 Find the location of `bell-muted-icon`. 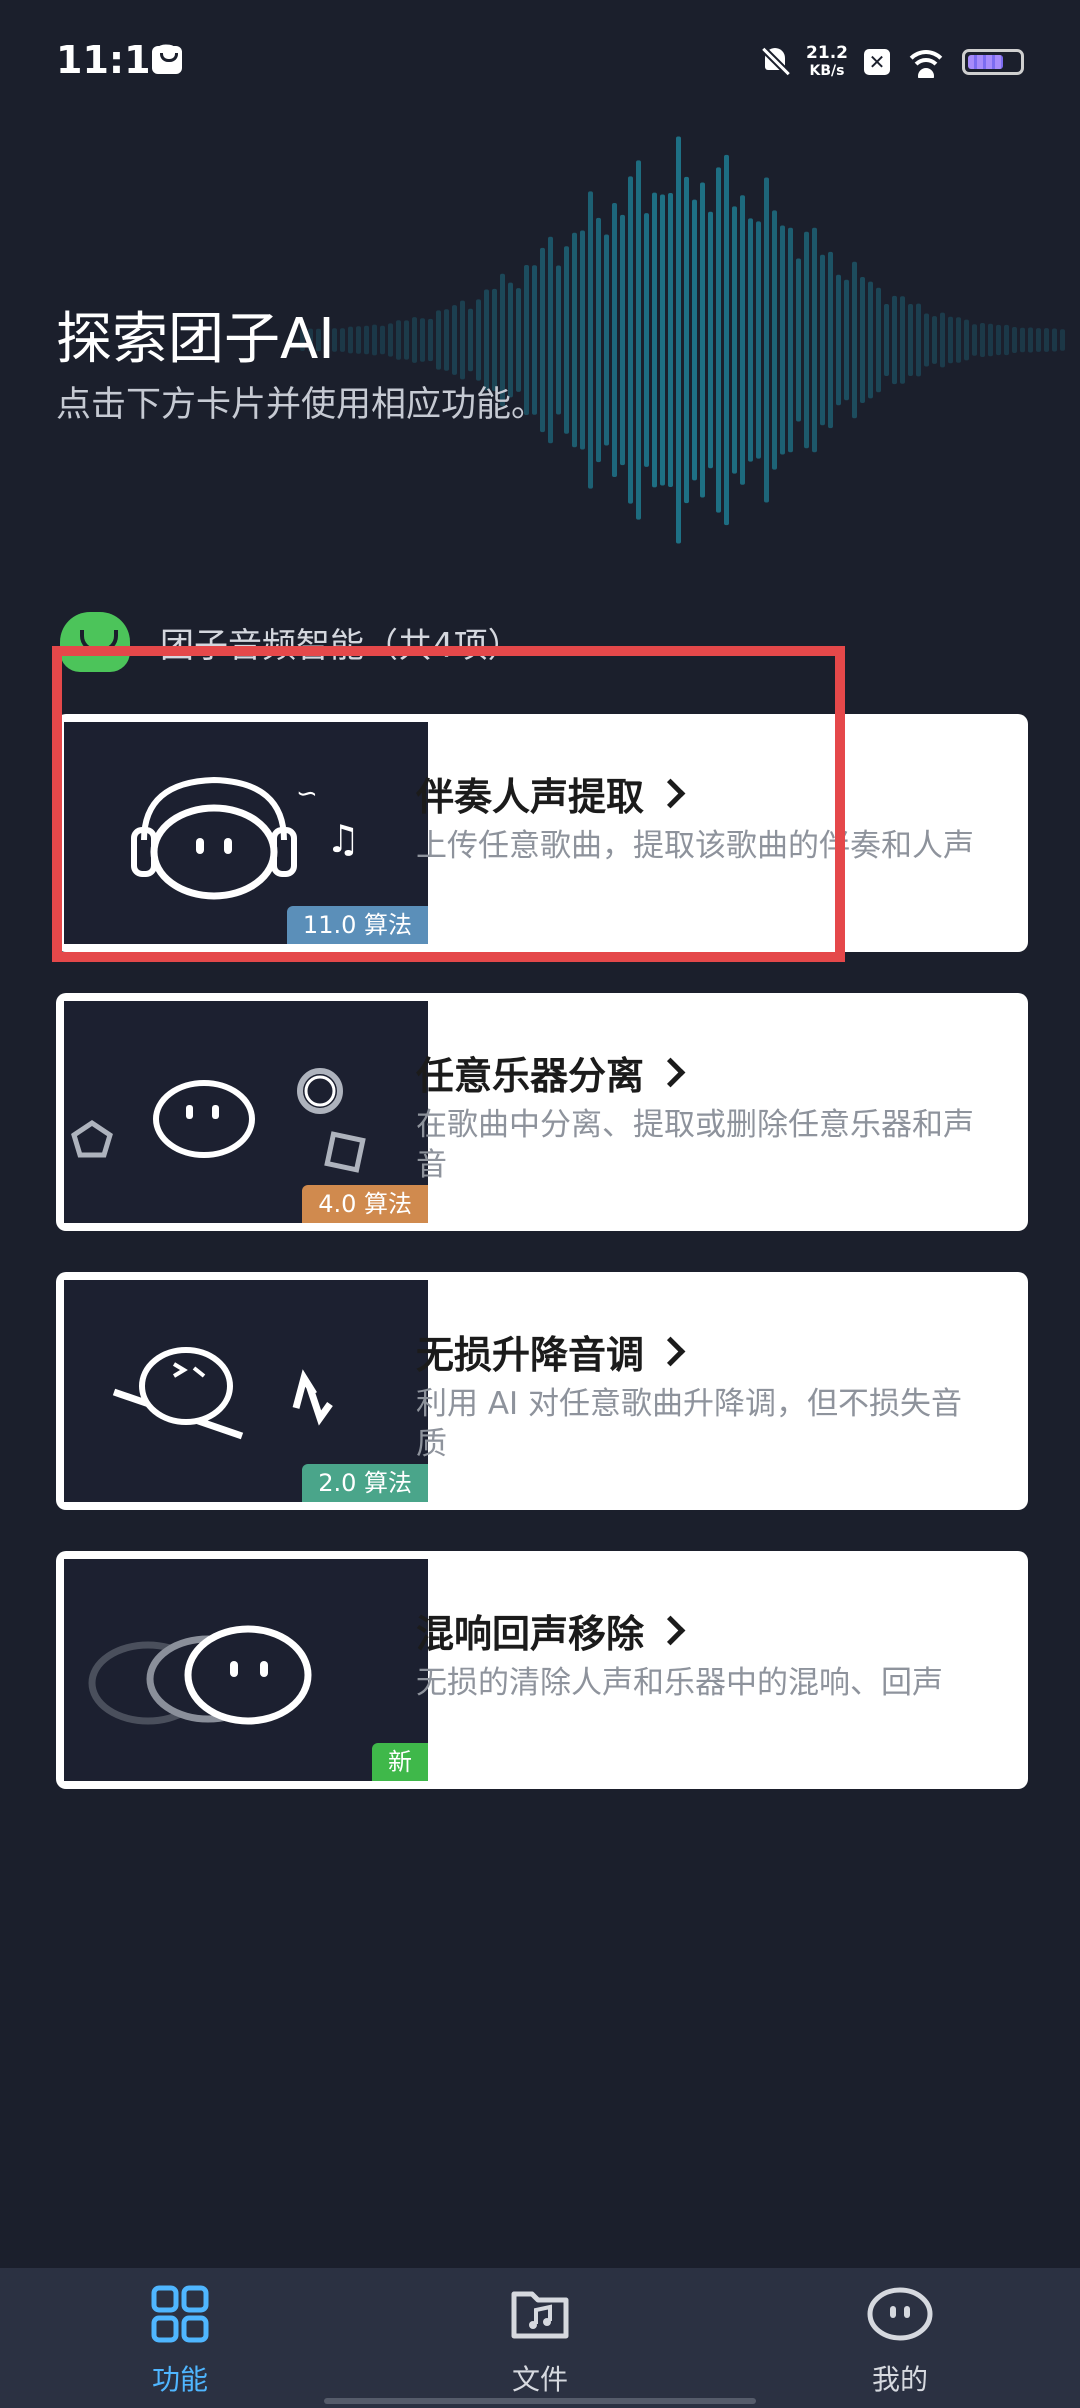

bell-muted-icon is located at coordinates (775, 62).